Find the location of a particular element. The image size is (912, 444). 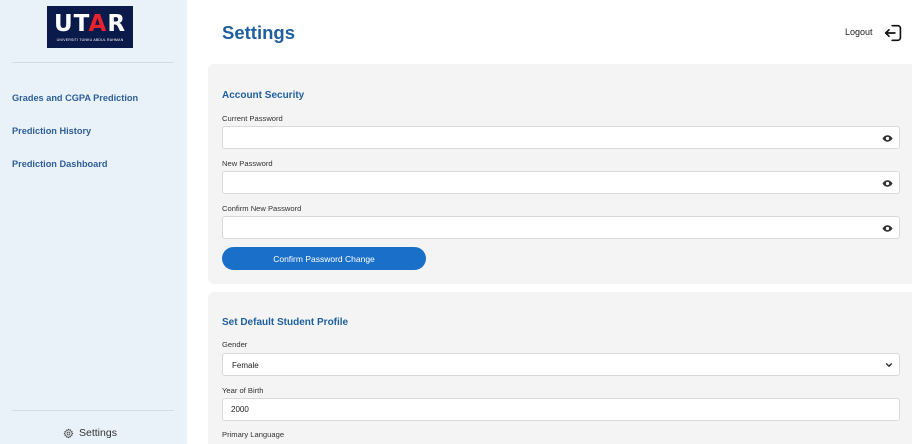

logo-subtitle: UNIVERSITI TUNKU ABDUL RAHMAN is located at coordinates (90, 40).